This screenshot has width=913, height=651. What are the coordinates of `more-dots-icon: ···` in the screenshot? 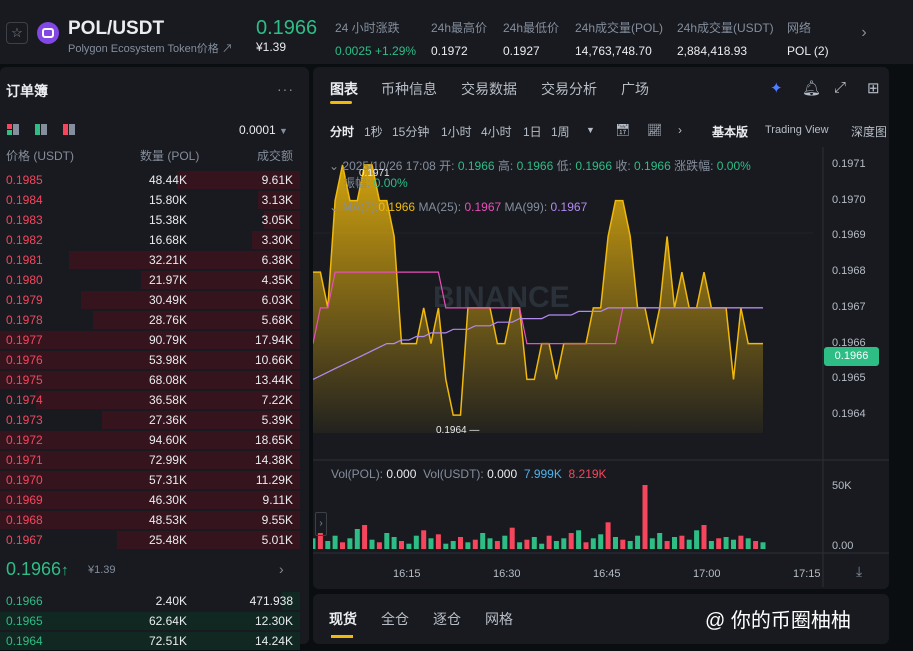 It's located at (285, 89).